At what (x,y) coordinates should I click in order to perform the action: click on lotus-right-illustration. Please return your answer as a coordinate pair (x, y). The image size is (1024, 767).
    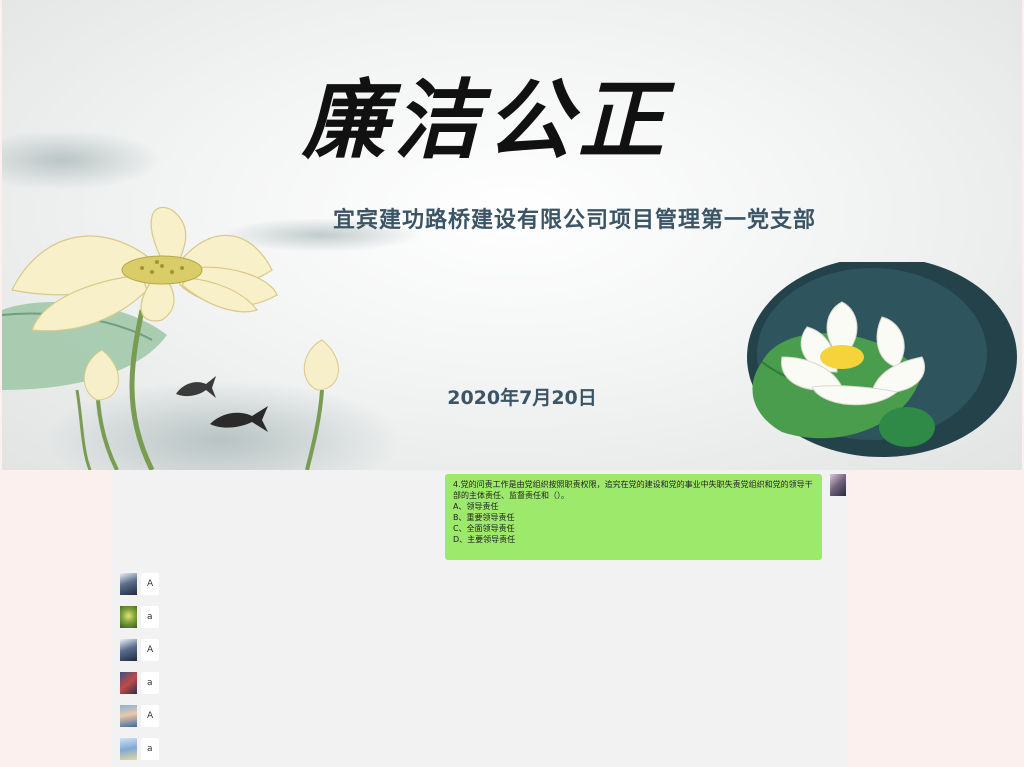
    Looking at the image, I should click on (882, 359).